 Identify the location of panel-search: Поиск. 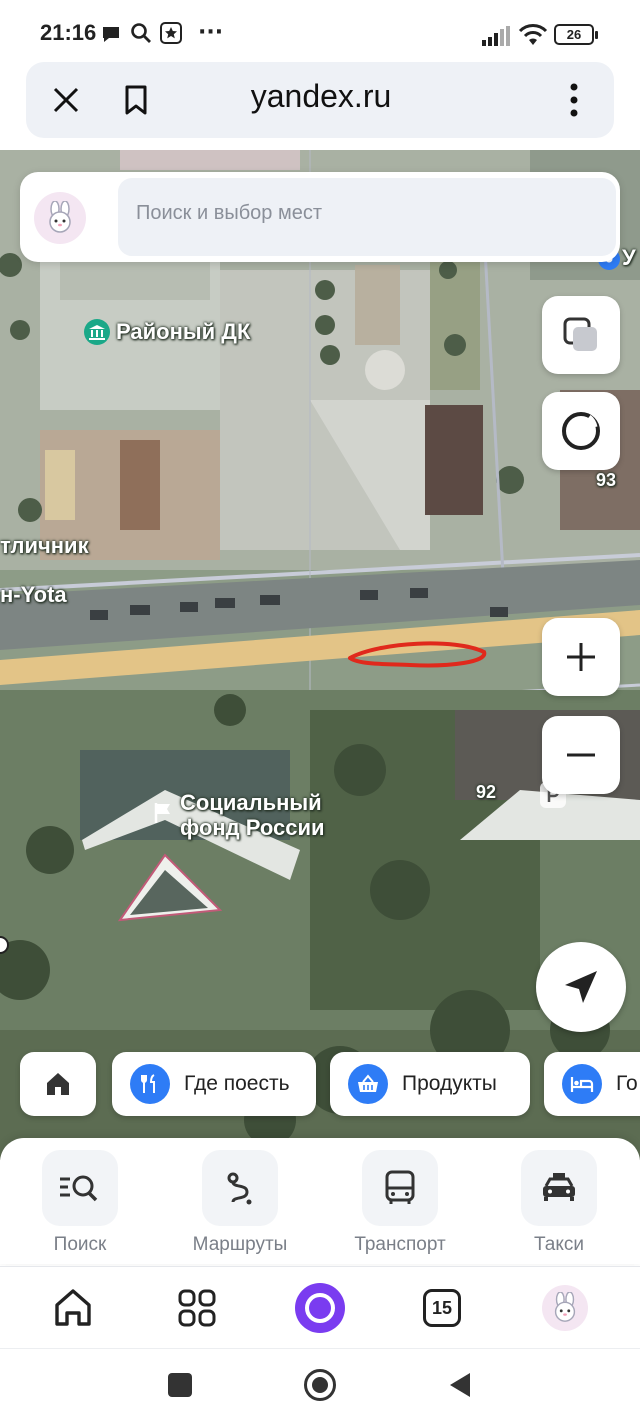
(80, 1203).